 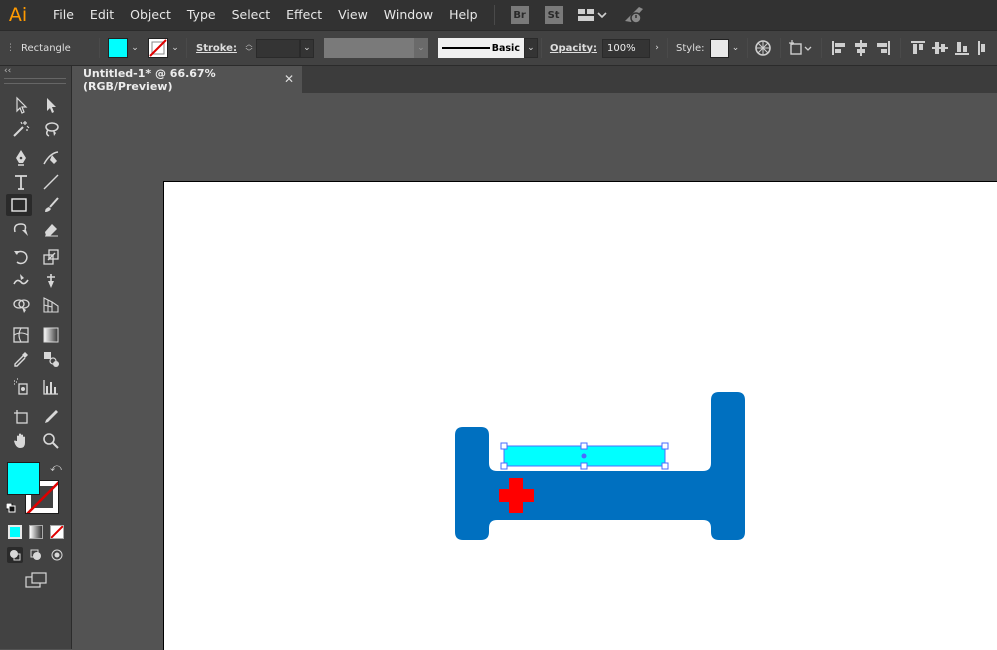 I want to click on stroke-swatch, so click(x=158, y=48).